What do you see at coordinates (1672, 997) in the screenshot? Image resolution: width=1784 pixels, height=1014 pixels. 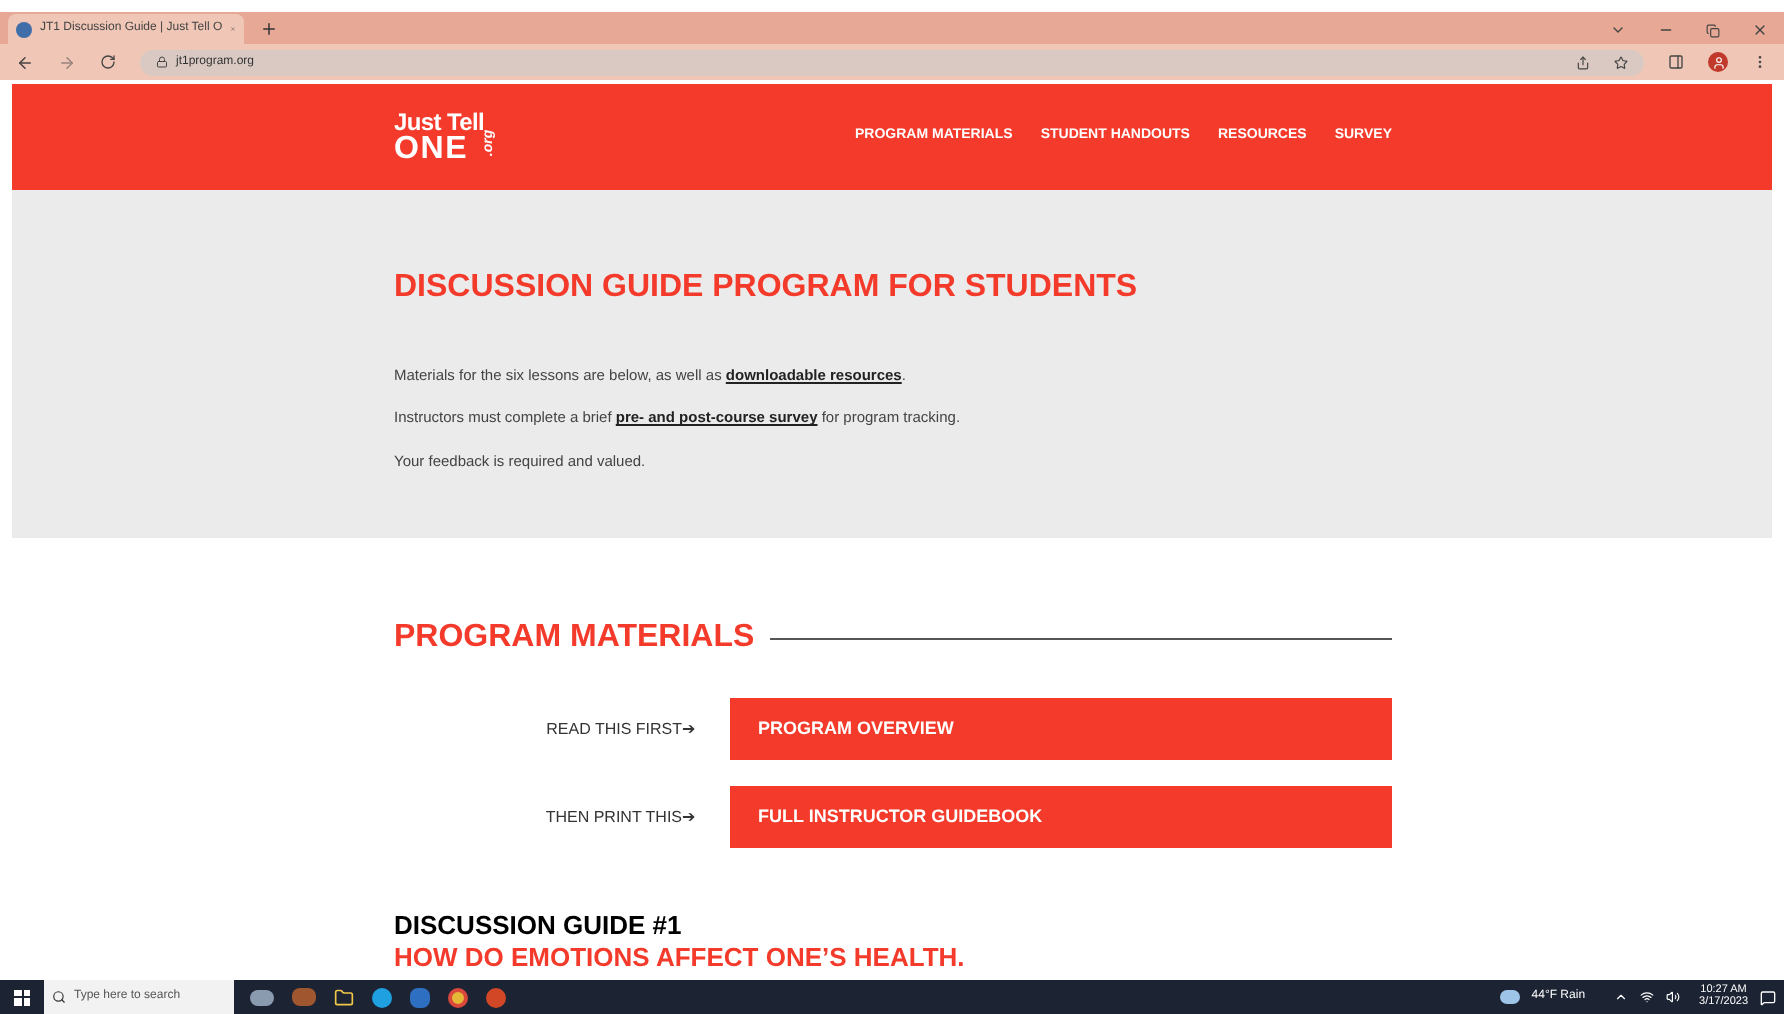 I see `volume-icon` at bounding box center [1672, 997].